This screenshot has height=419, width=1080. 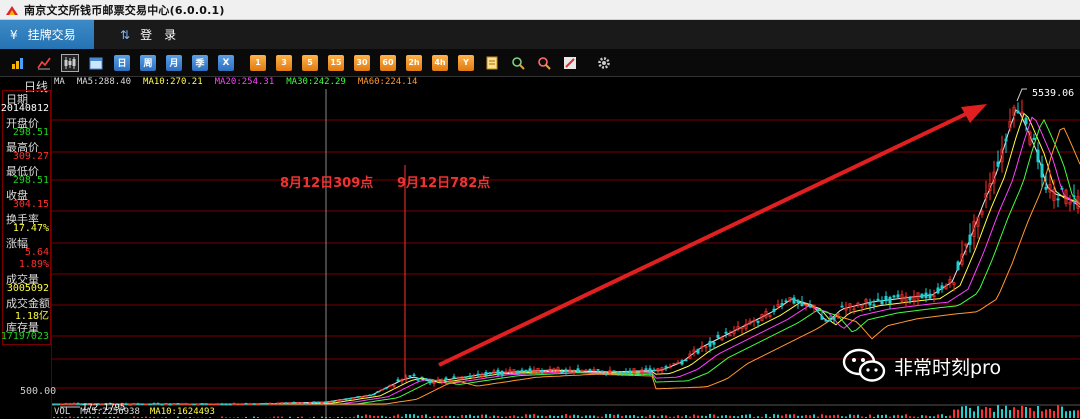 What do you see at coordinates (44, 63) in the screenshot?
I see `line-chart-icon` at bounding box center [44, 63].